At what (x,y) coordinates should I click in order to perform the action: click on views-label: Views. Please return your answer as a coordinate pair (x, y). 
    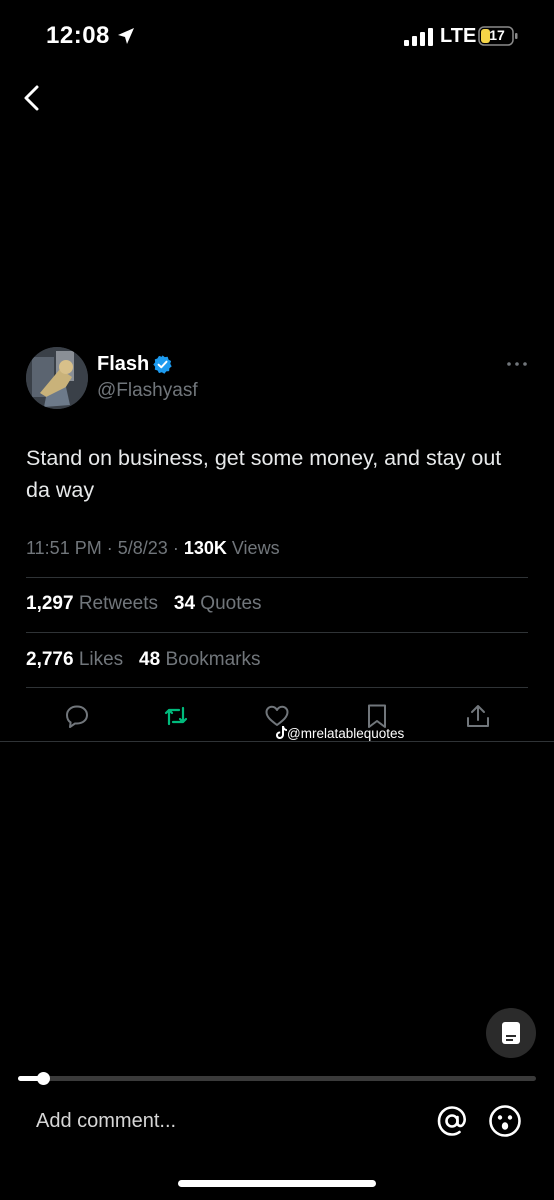
    Looking at the image, I should click on (255, 548).